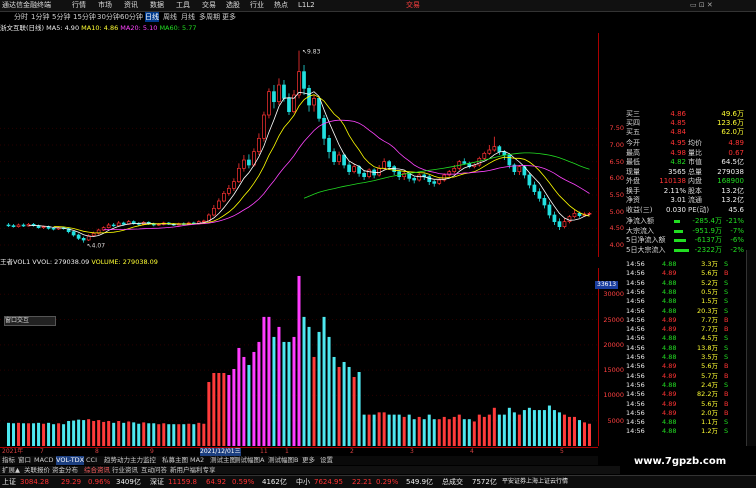  Describe the element at coordinates (8, 460) in the screenshot. I see `indicator-tab: 指标` at that location.